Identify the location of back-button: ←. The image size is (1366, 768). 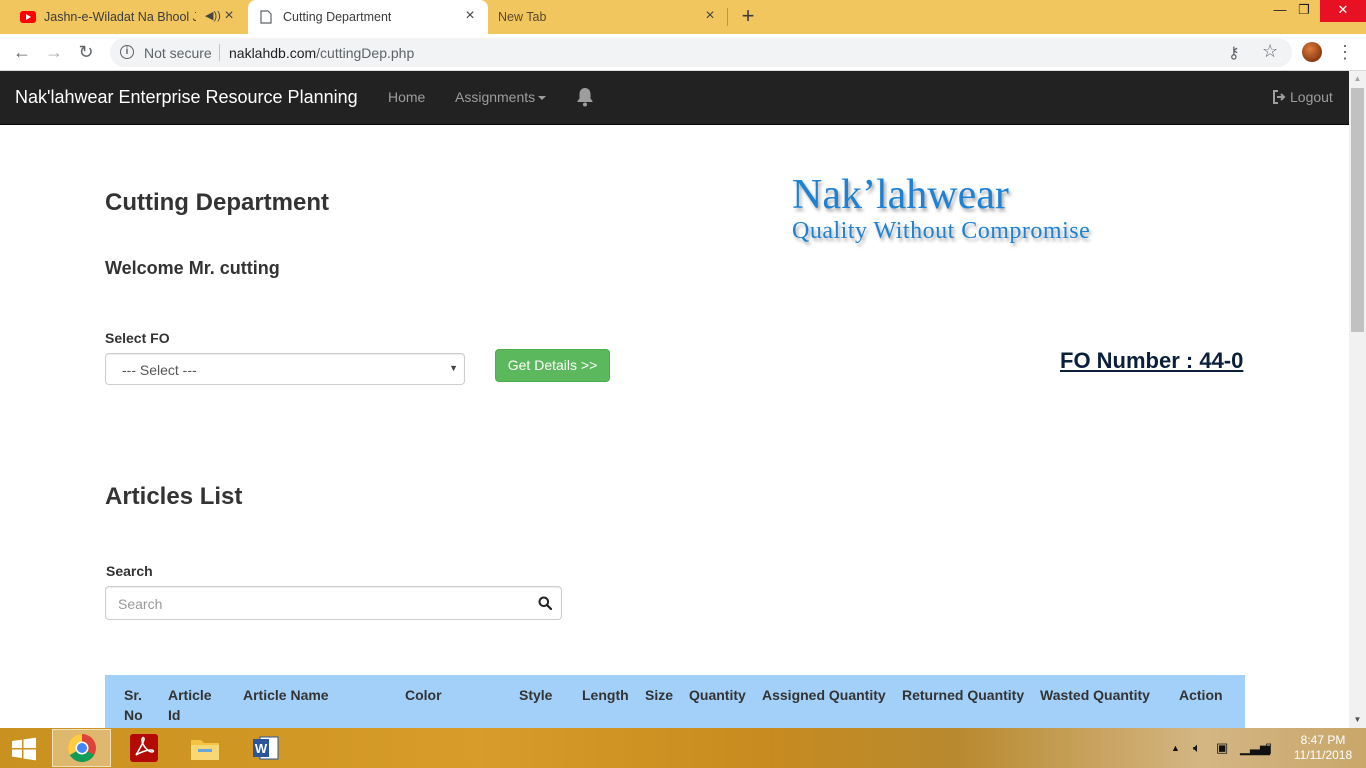
(22, 52).